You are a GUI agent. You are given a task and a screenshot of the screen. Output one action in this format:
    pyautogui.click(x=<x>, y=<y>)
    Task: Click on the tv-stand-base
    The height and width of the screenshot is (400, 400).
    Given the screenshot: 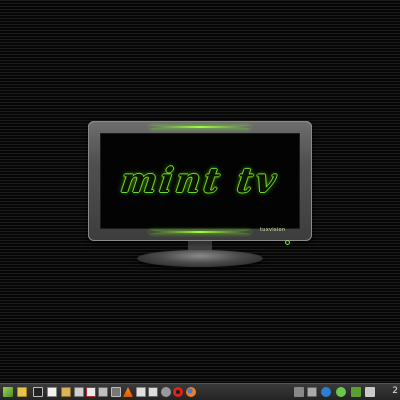 What is the action you would take?
    pyautogui.click(x=200, y=258)
    